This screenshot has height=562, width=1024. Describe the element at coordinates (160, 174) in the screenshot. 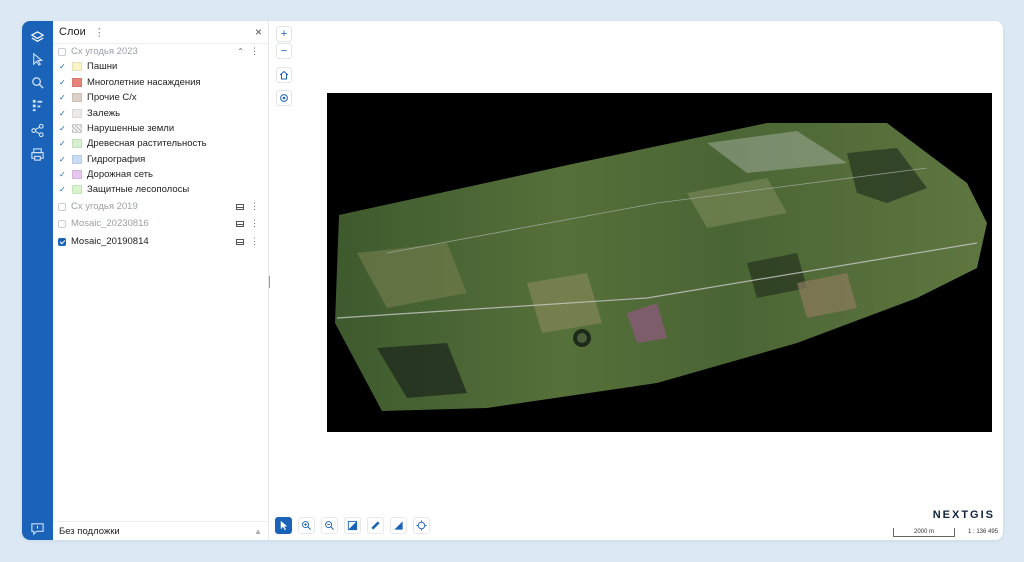

I see `layer-row: ✓ Дорожная сеть` at that location.